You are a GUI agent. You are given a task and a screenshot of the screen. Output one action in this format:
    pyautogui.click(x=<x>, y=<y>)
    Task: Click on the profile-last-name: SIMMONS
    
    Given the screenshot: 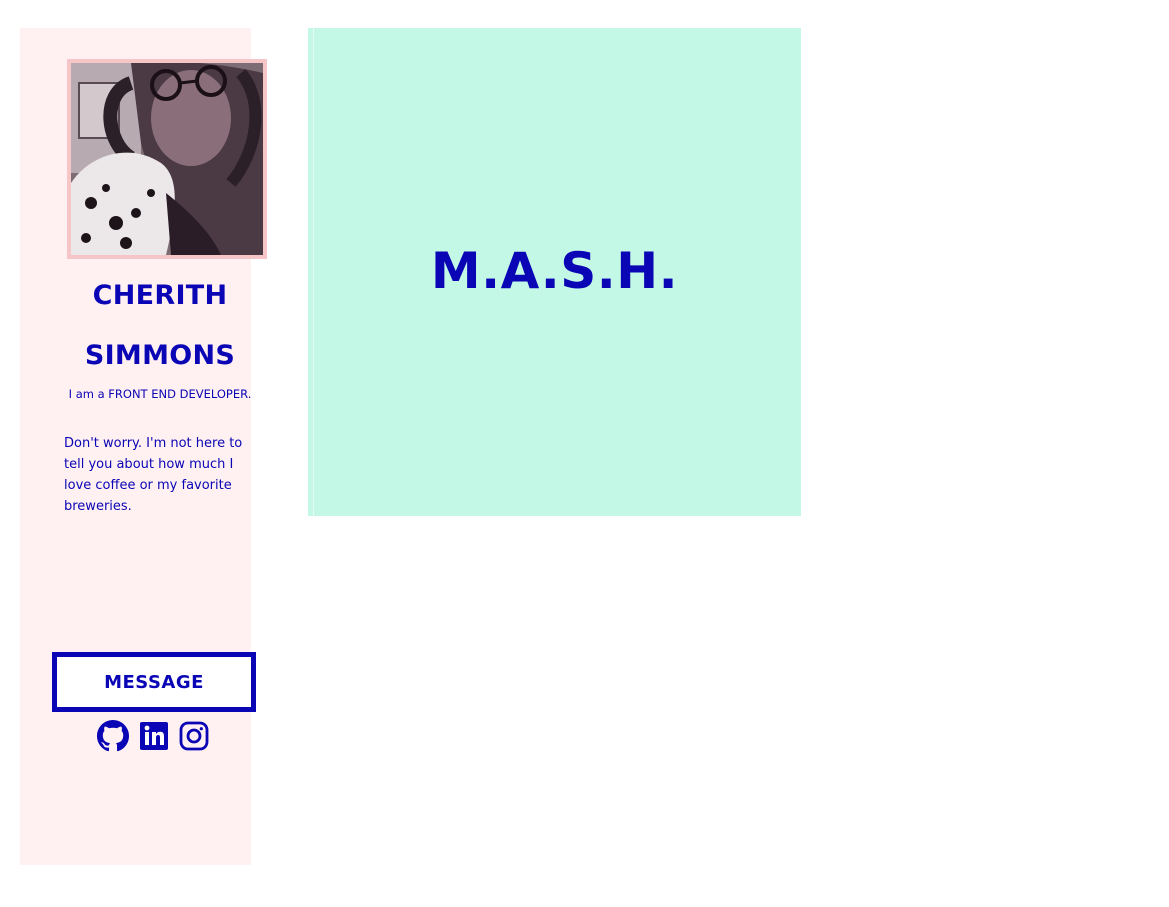 What is the action you would take?
    pyautogui.click(x=160, y=355)
    